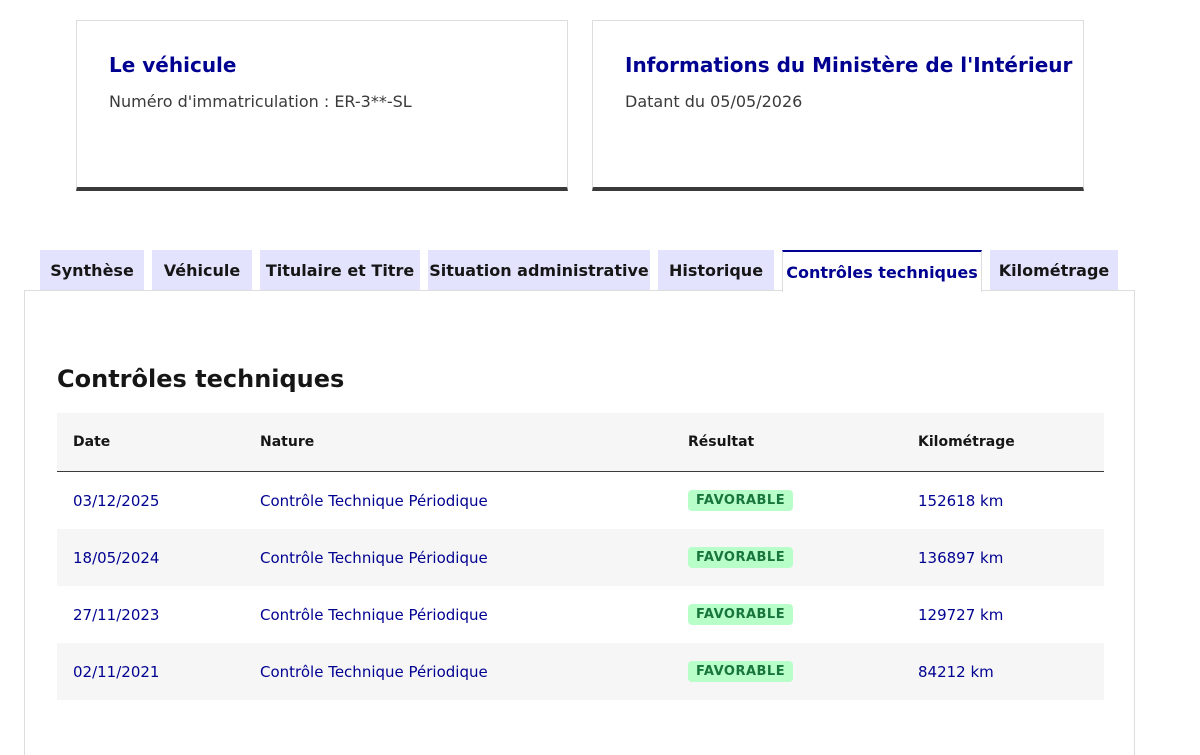 The height and width of the screenshot is (755, 1200). I want to click on tab-historique: Historique, so click(716, 270).